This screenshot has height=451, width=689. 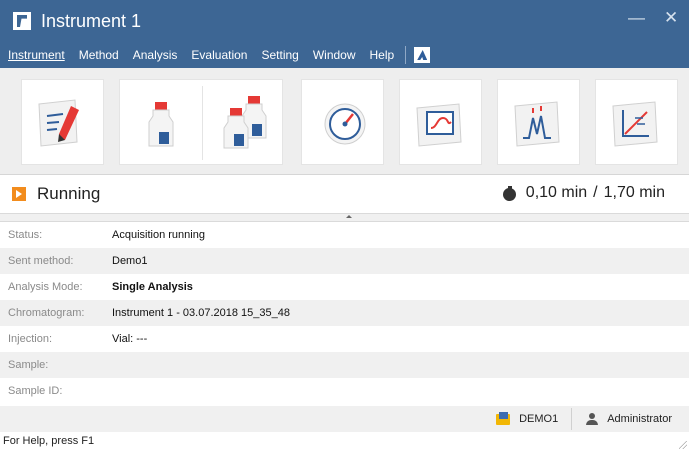 What do you see at coordinates (636, 18) in the screenshot?
I see `minimize-button: —` at bounding box center [636, 18].